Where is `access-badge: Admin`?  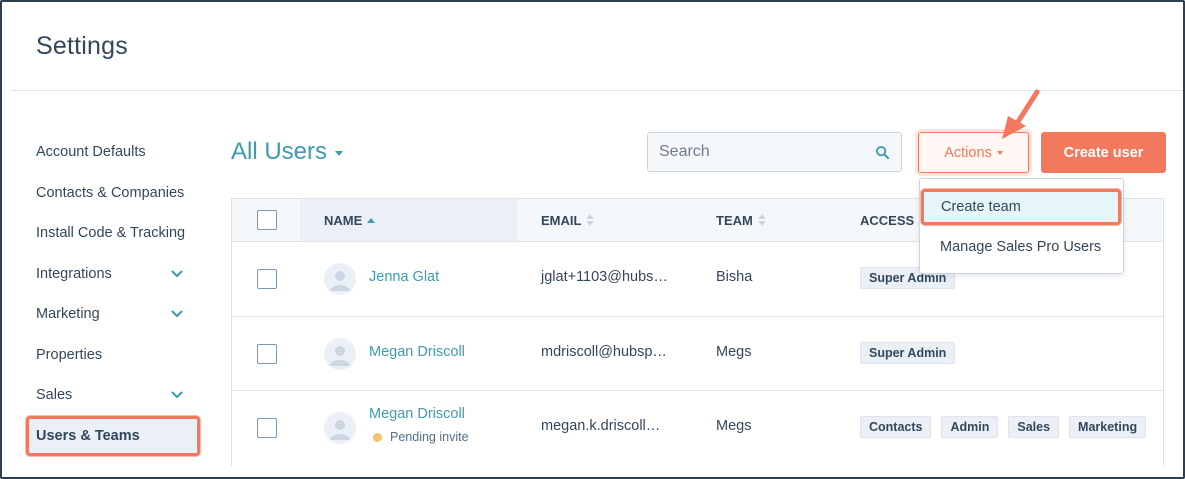 access-badge: Admin is located at coordinates (970, 427).